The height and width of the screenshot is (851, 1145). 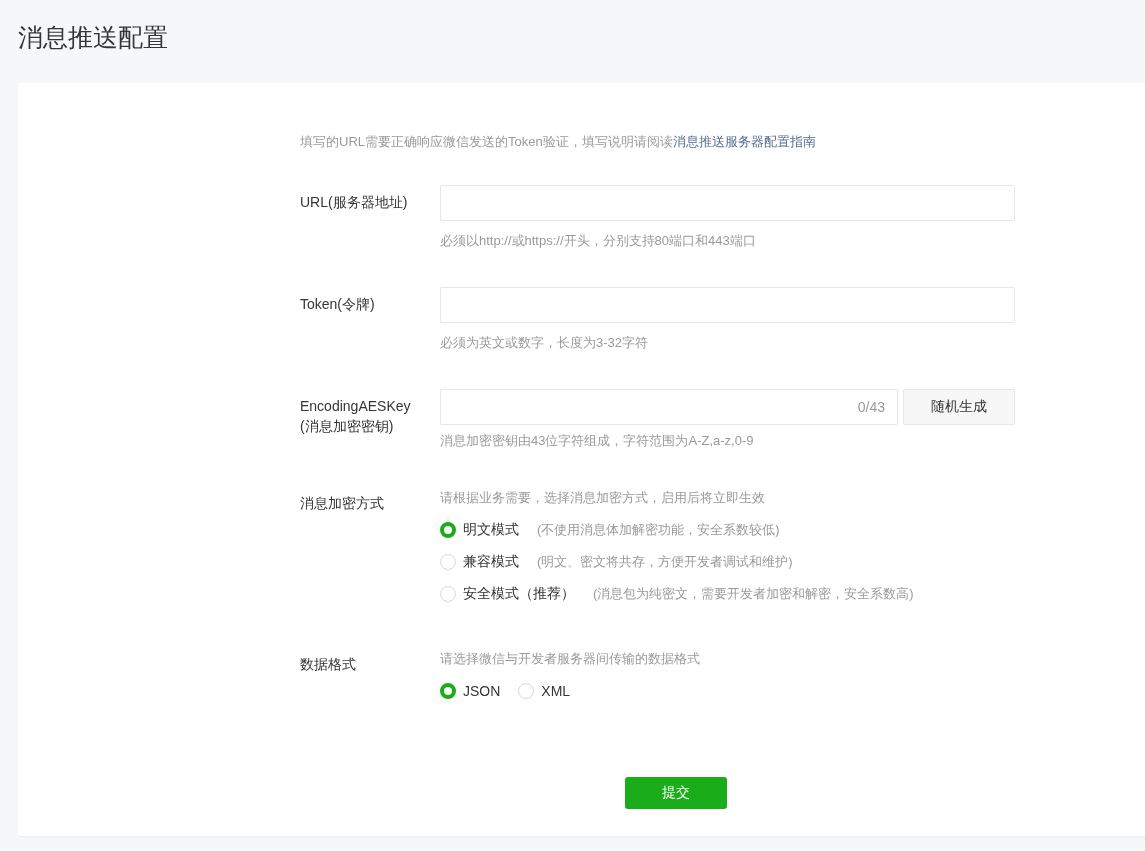 I want to click on field-label: Token(令牌), so click(x=338, y=304).